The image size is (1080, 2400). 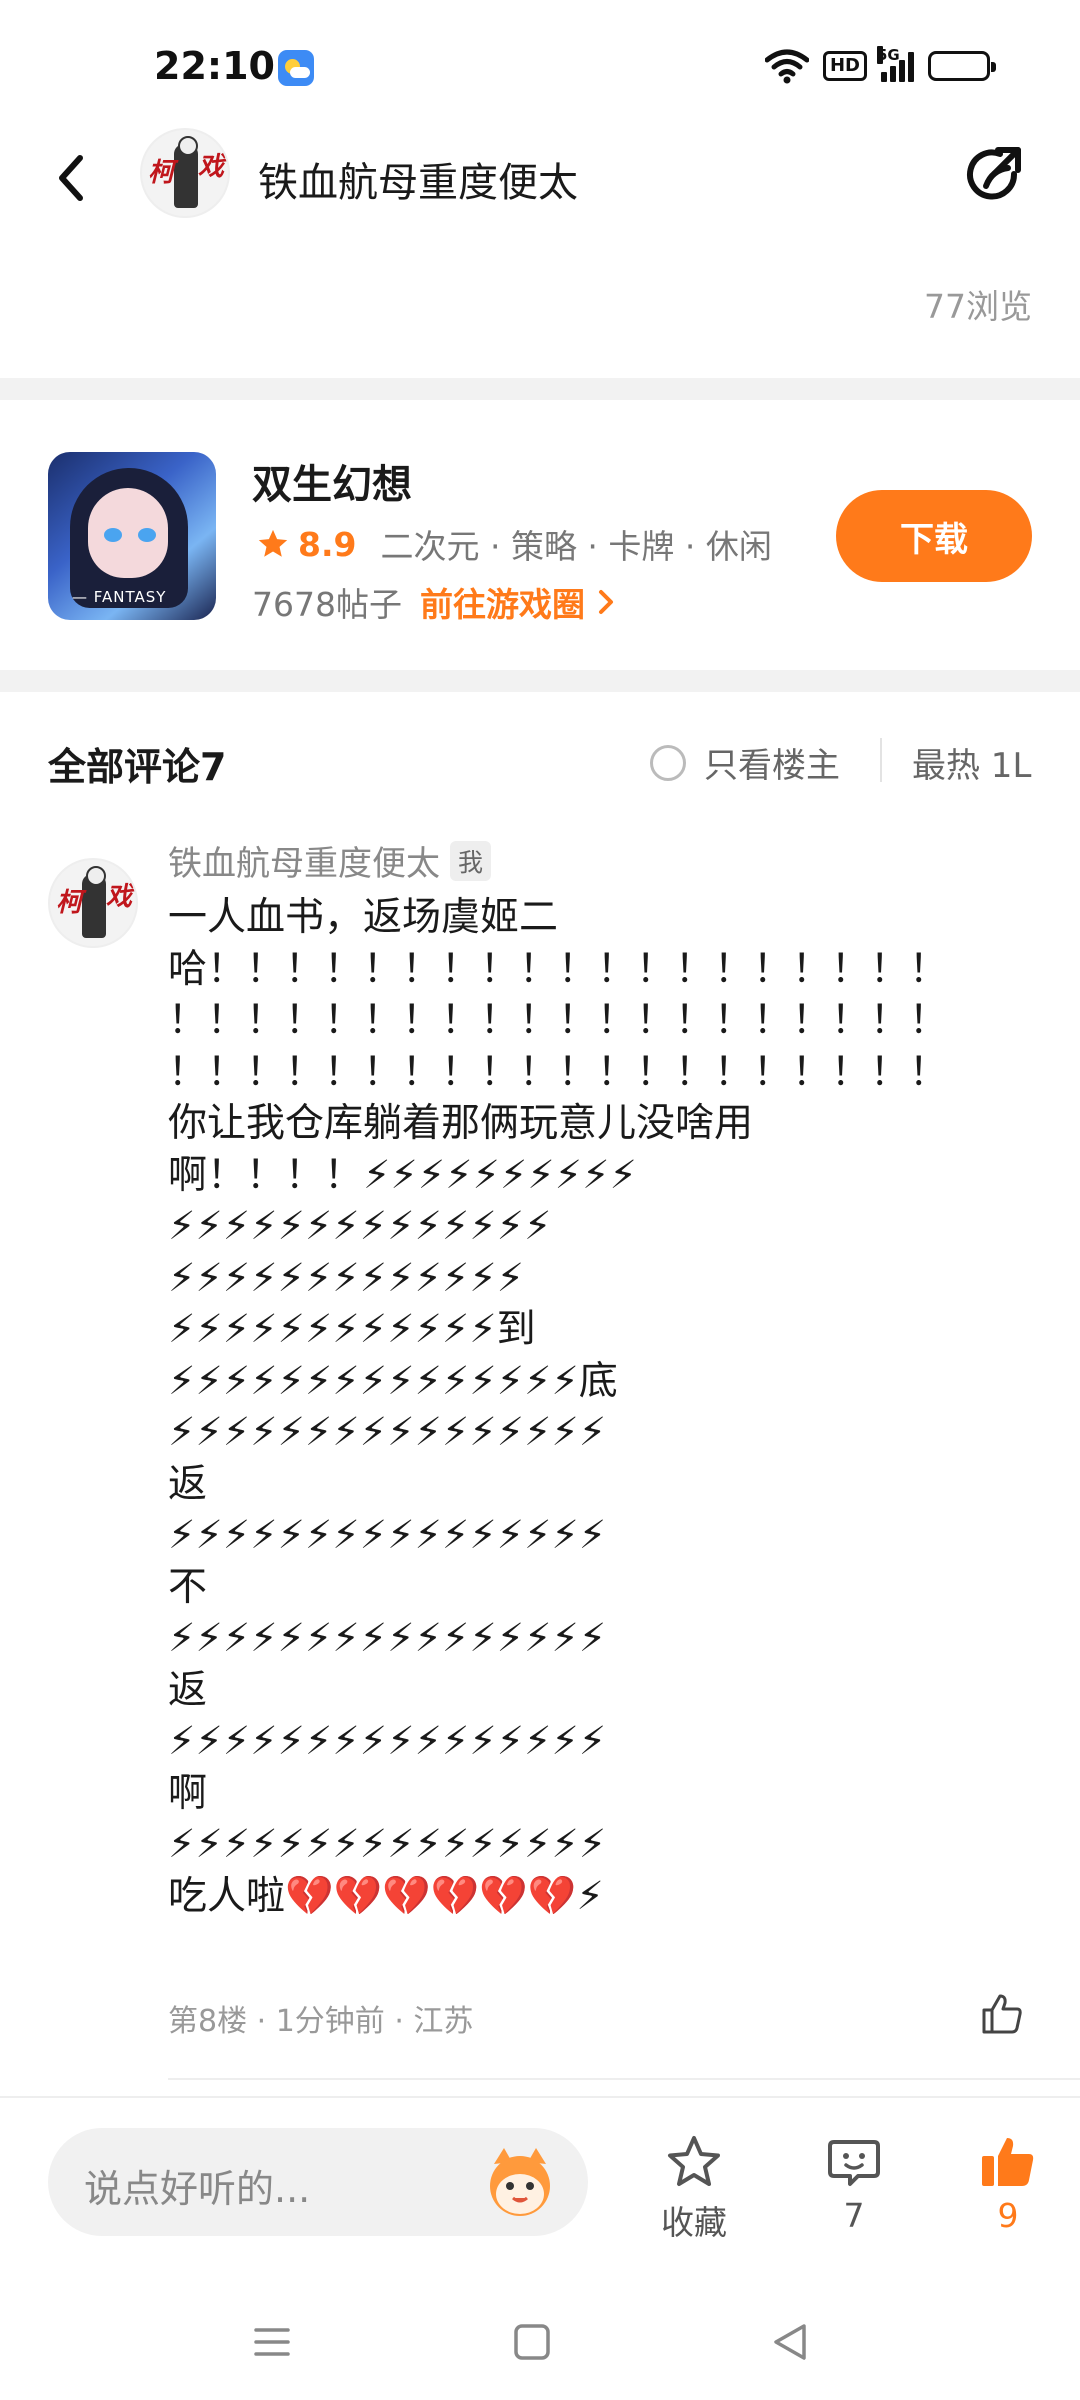 What do you see at coordinates (327, 544) in the screenshot?
I see `game-rating: 8.9` at bounding box center [327, 544].